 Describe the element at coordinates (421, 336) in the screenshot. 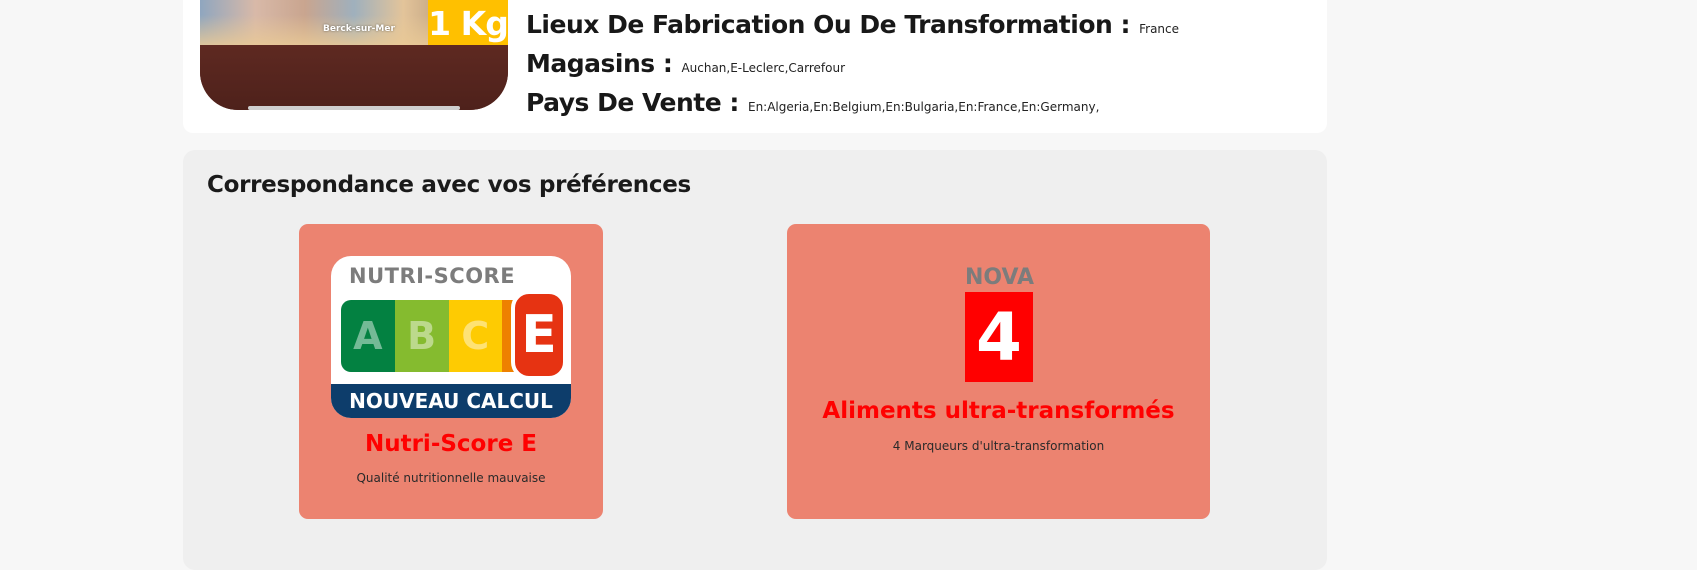

I see `nutriscore-segment-b: B` at that location.